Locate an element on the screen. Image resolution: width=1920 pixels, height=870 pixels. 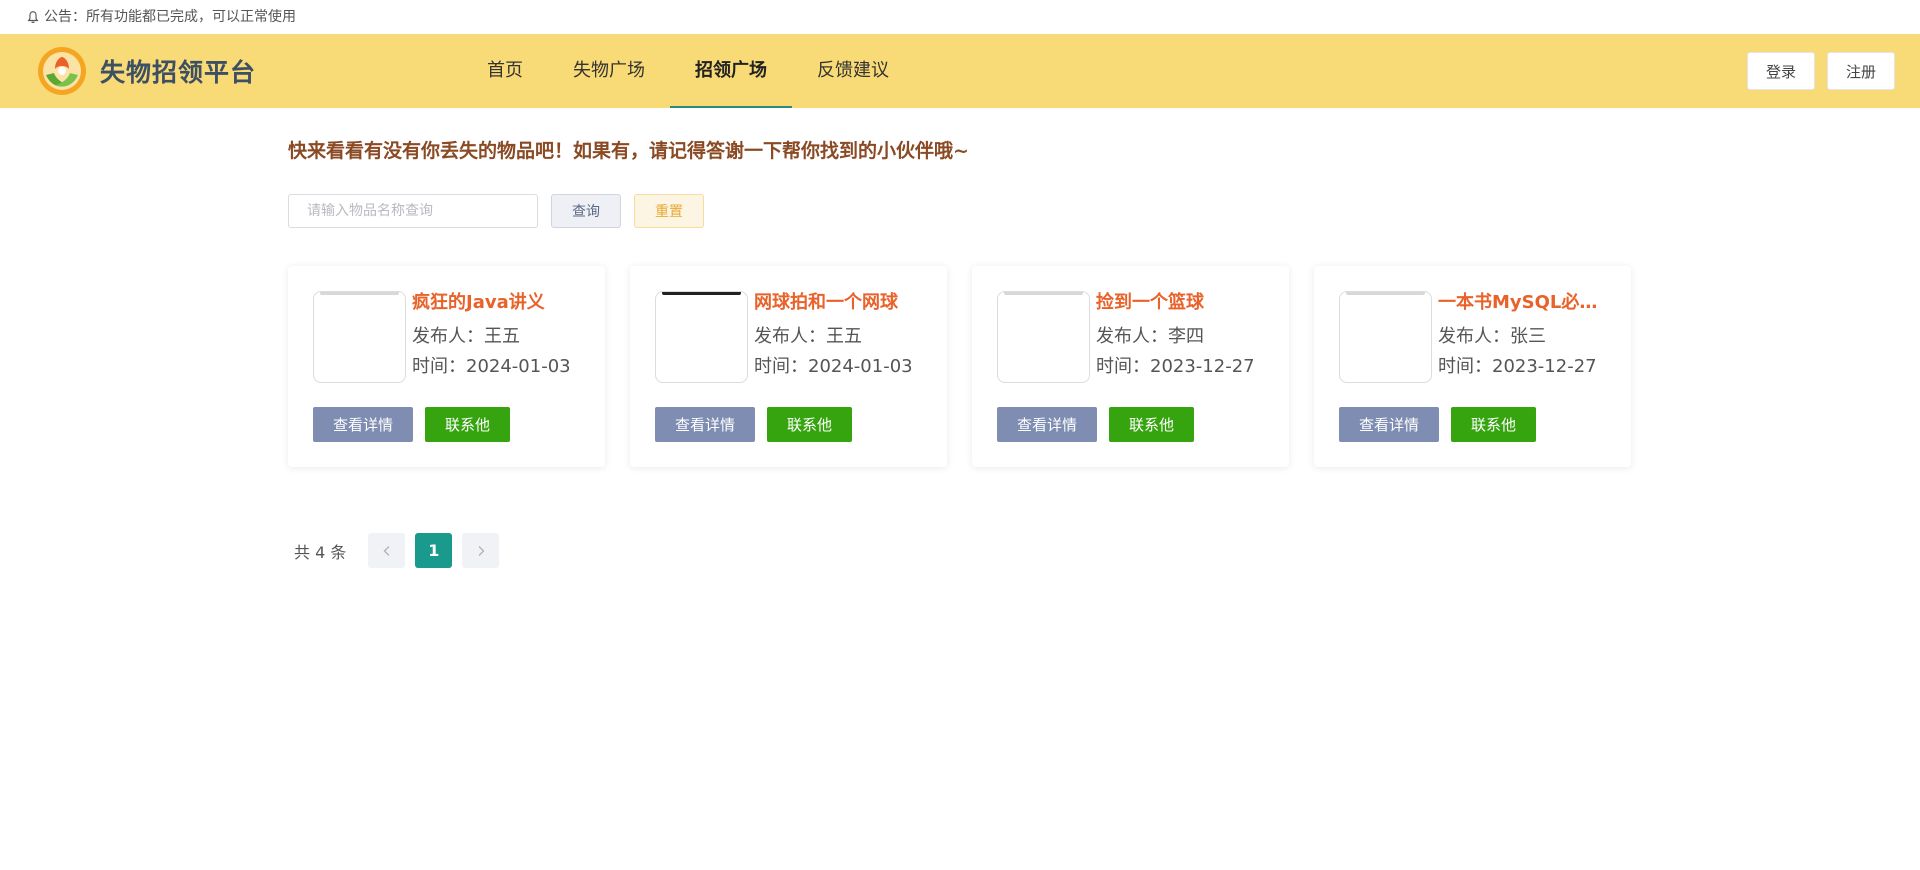
item-card: 网球拍和一个网球 发布人：王五 时间：2024-01-03 查看详情 联系他 is located at coordinates (788, 366).